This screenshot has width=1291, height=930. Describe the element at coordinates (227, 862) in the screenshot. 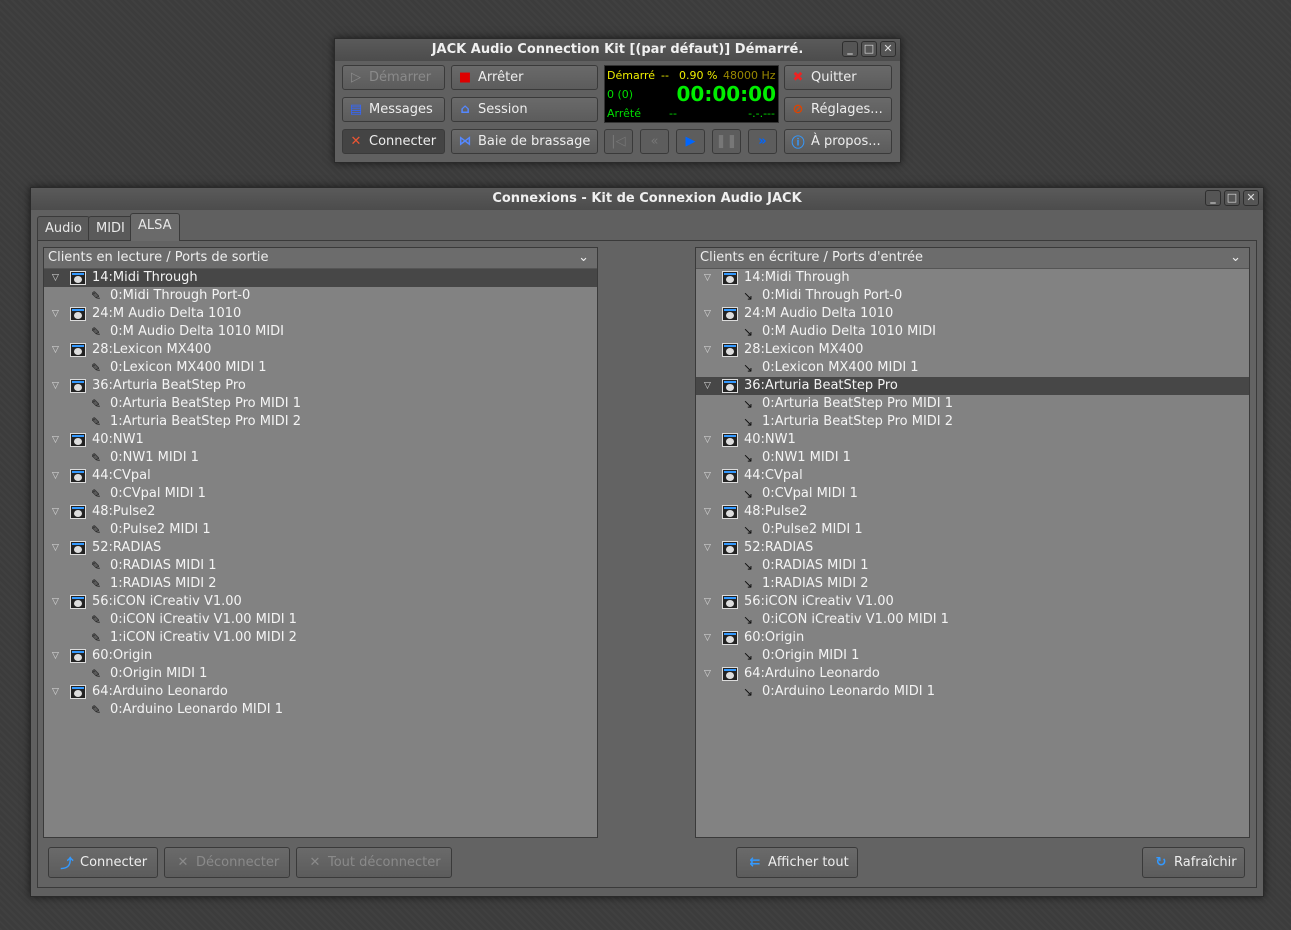

I see `disconnect-button: ✕ Déconnecter` at that location.